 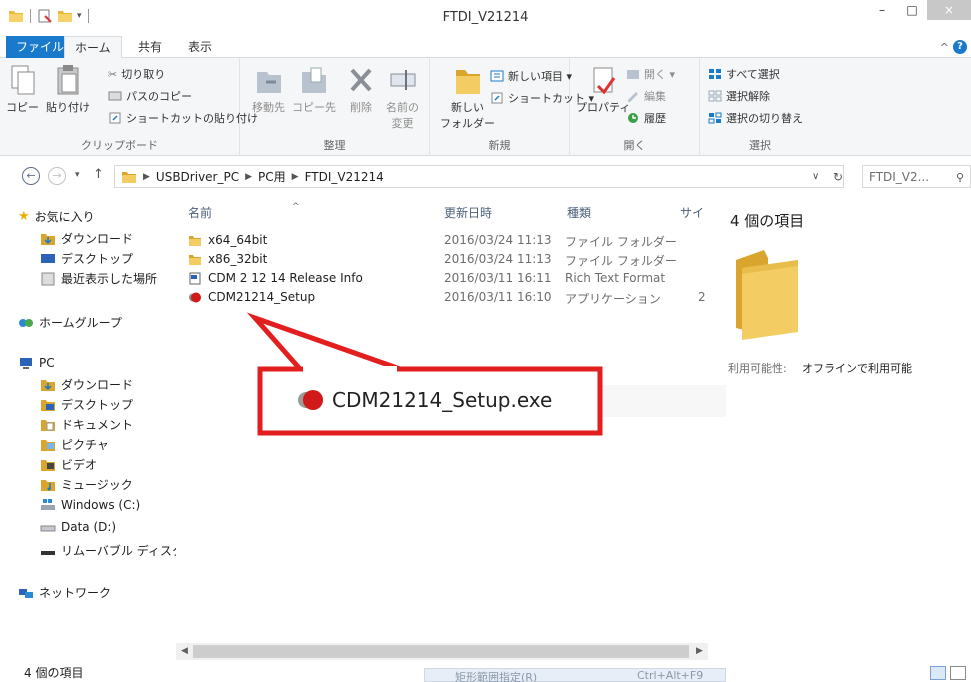 I want to click on recent-locations-icon: ▾, so click(x=77, y=175).